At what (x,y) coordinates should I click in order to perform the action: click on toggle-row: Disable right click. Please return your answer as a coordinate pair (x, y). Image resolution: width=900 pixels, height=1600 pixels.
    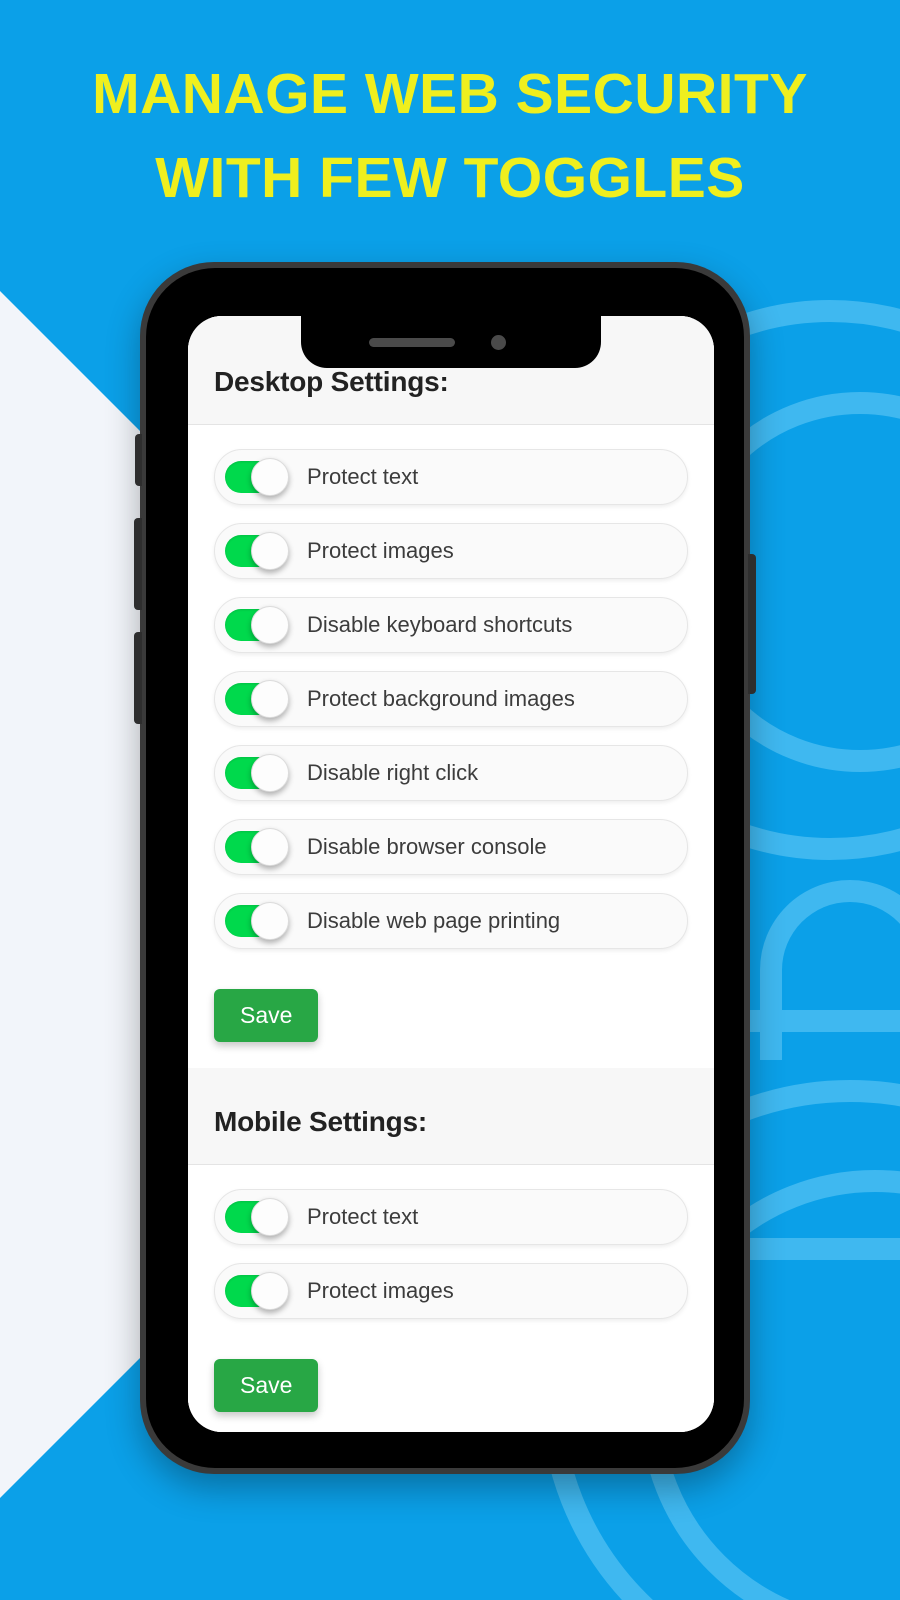
    Looking at the image, I should click on (451, 773).